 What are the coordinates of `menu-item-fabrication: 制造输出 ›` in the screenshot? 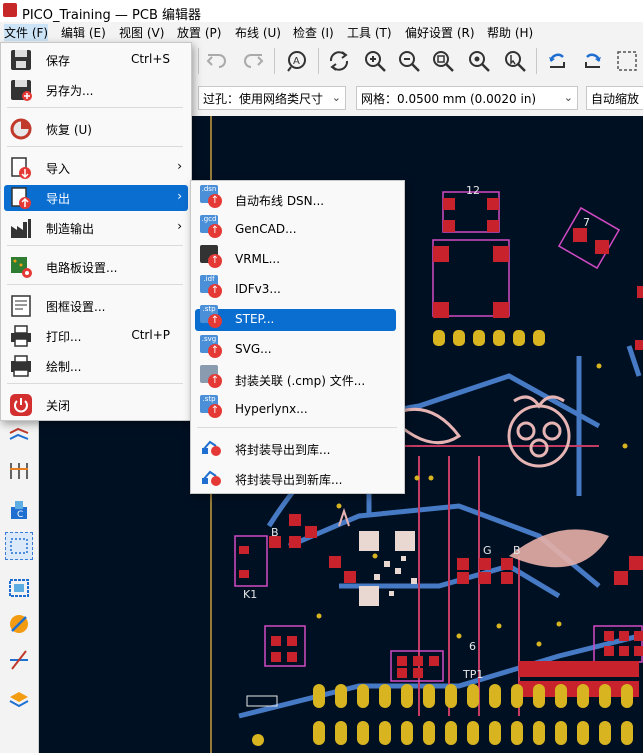 It's located at (96, 228).